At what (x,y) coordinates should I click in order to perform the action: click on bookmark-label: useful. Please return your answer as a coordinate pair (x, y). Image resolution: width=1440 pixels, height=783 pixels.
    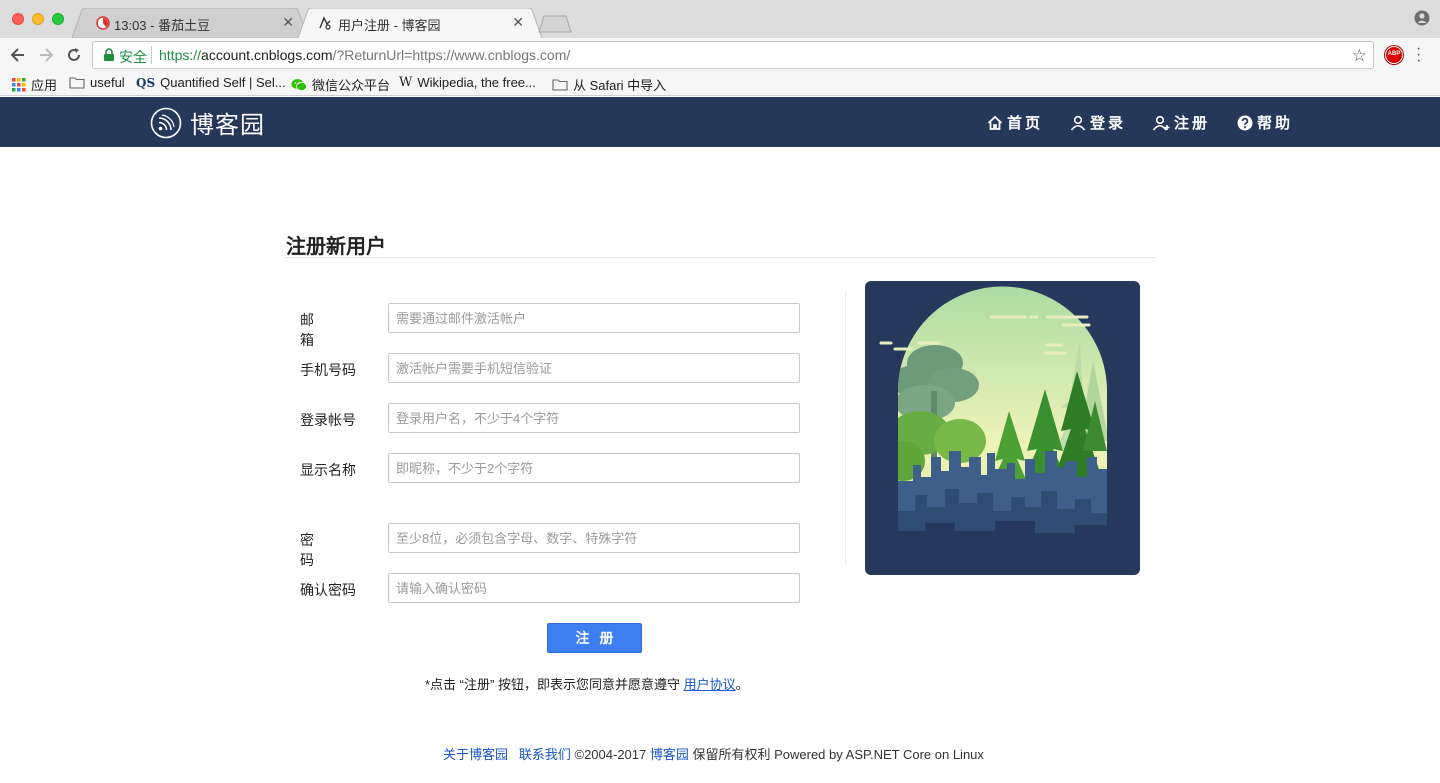
    Looking at the image, I should click on (107, 82).